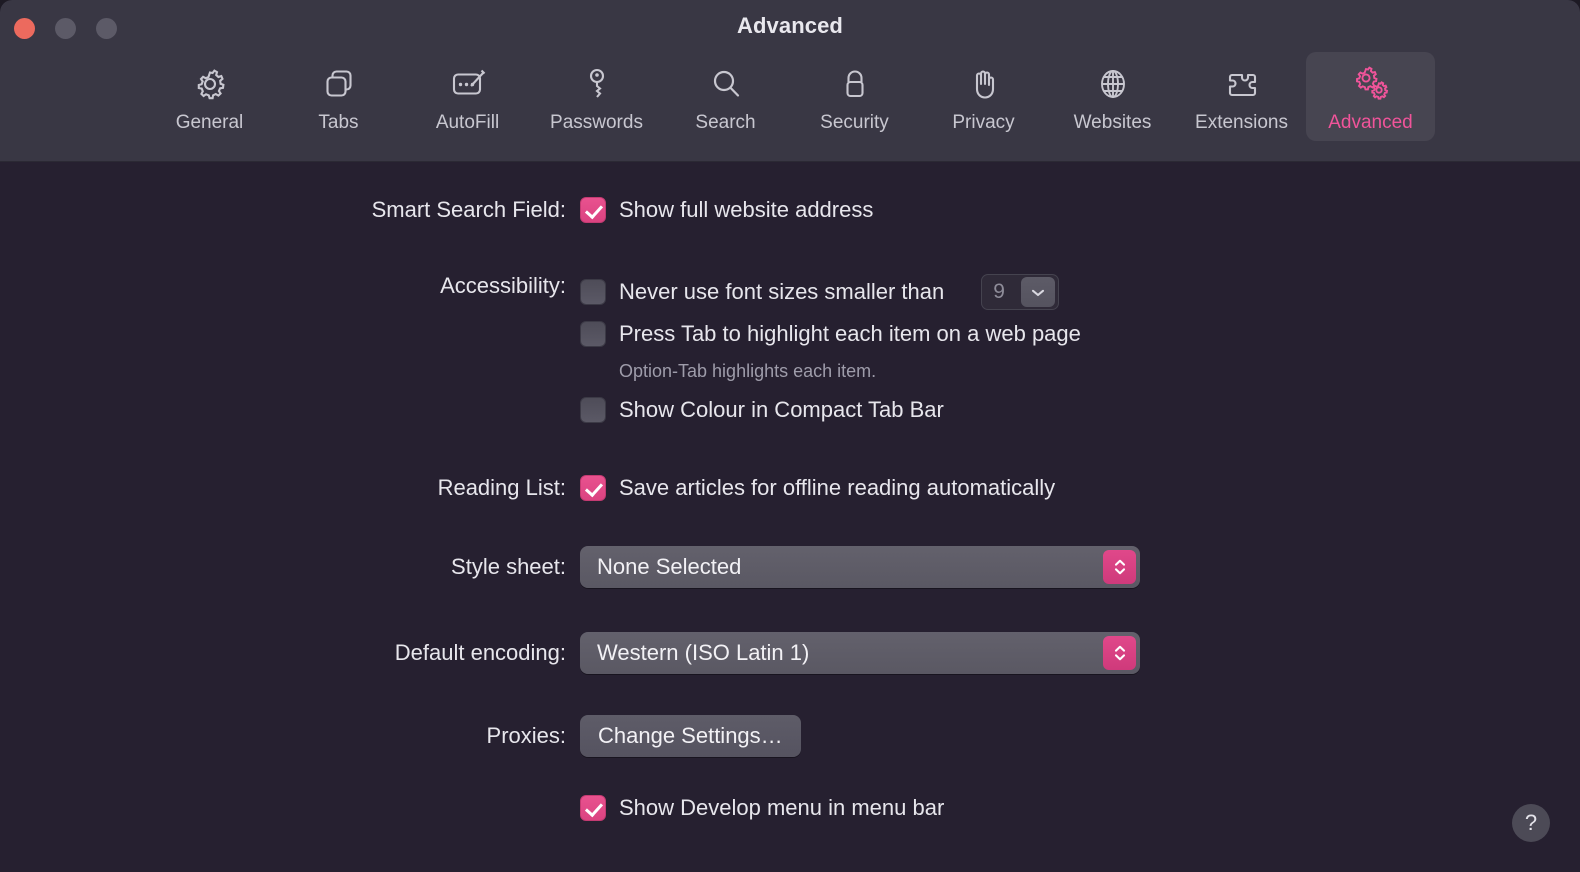  What do you see at coordinates (593, 808) in the screenshot?
I see `checkbox-box-show-develop-menu` at bounding box center [593, 808].